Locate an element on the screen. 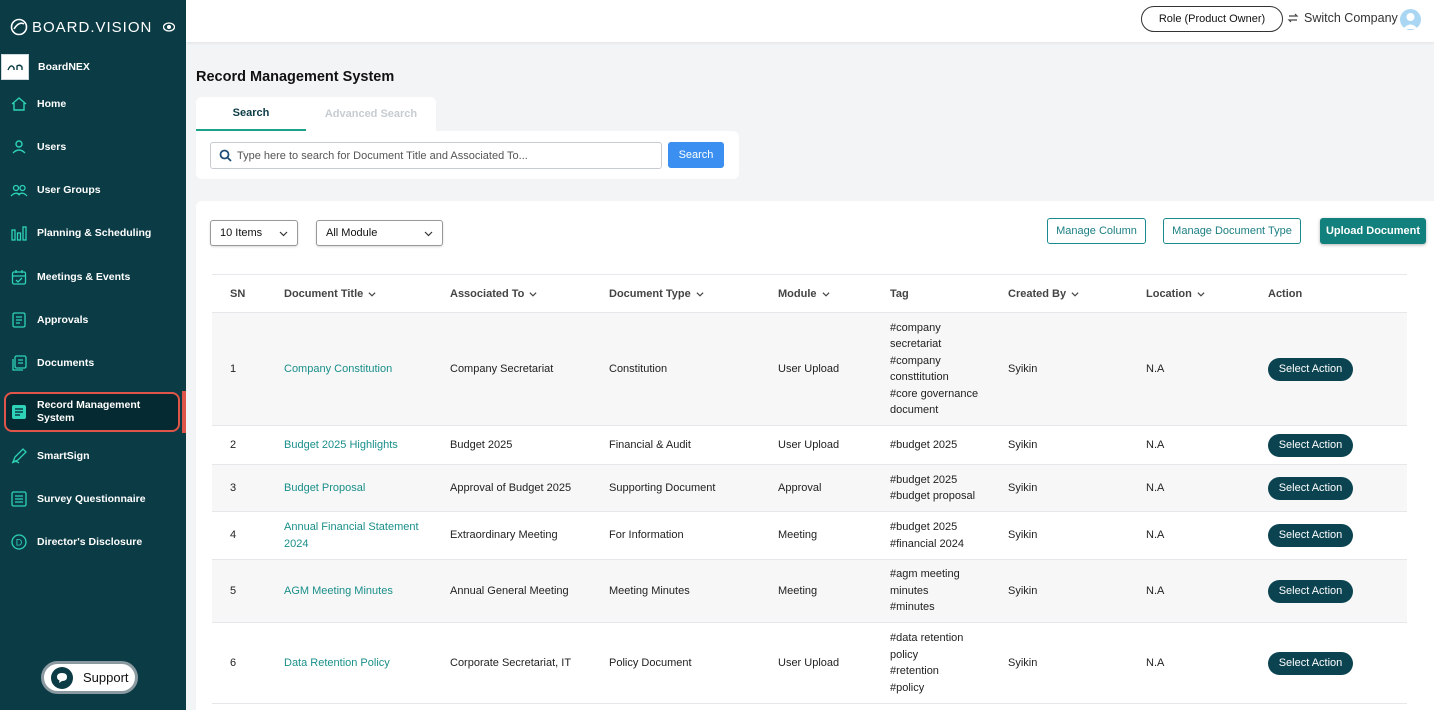 The image size is (1434, 710). sidebar-item-meetings: Meetings & Events is located at coordinates (93, 277).